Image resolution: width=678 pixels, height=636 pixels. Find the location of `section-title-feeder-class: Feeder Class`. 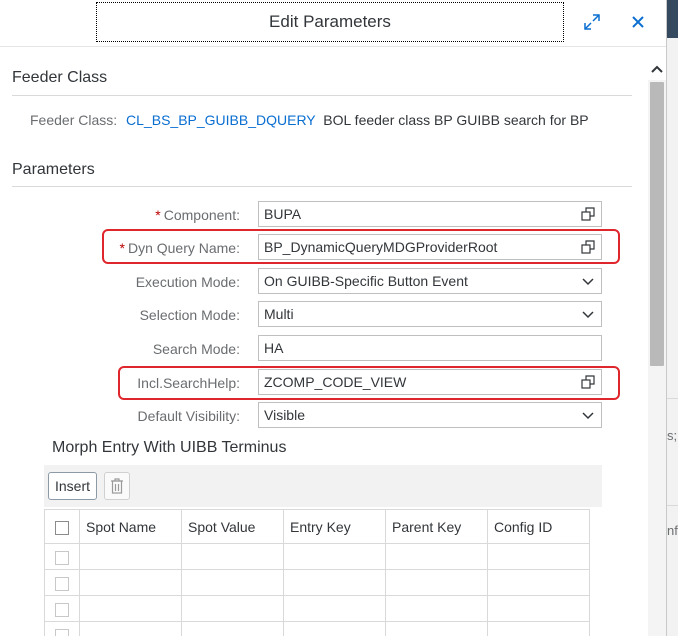

section-title-feeder-class: Feeder Class is located at coordinates (60, 77).